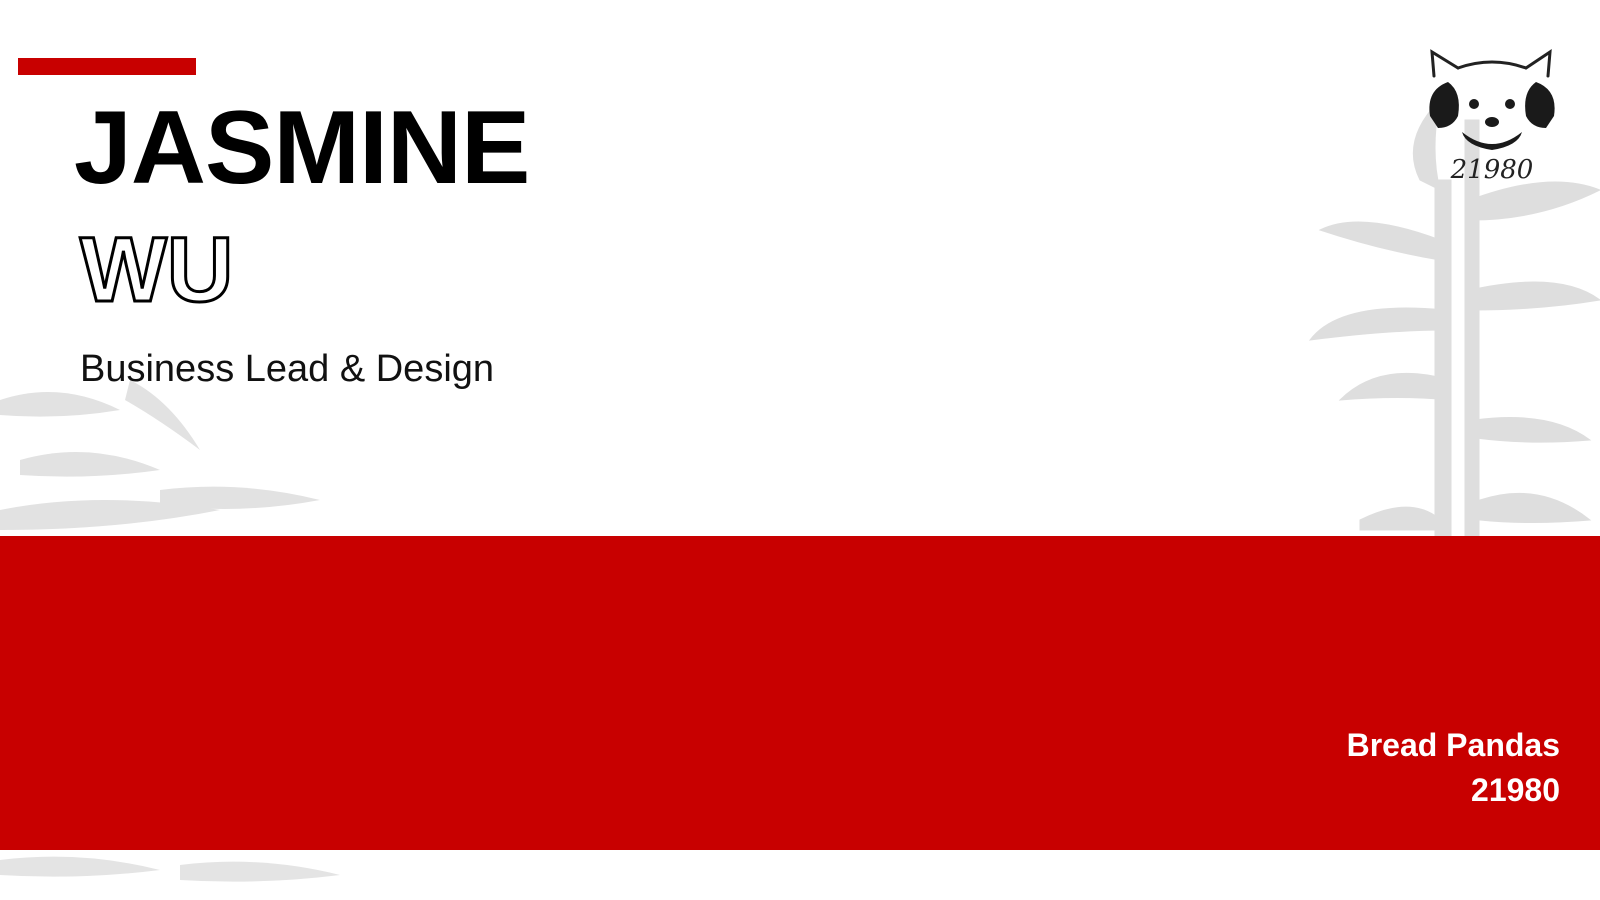  I want to click on team-name: Bread Pandas, so click(1453, 745).